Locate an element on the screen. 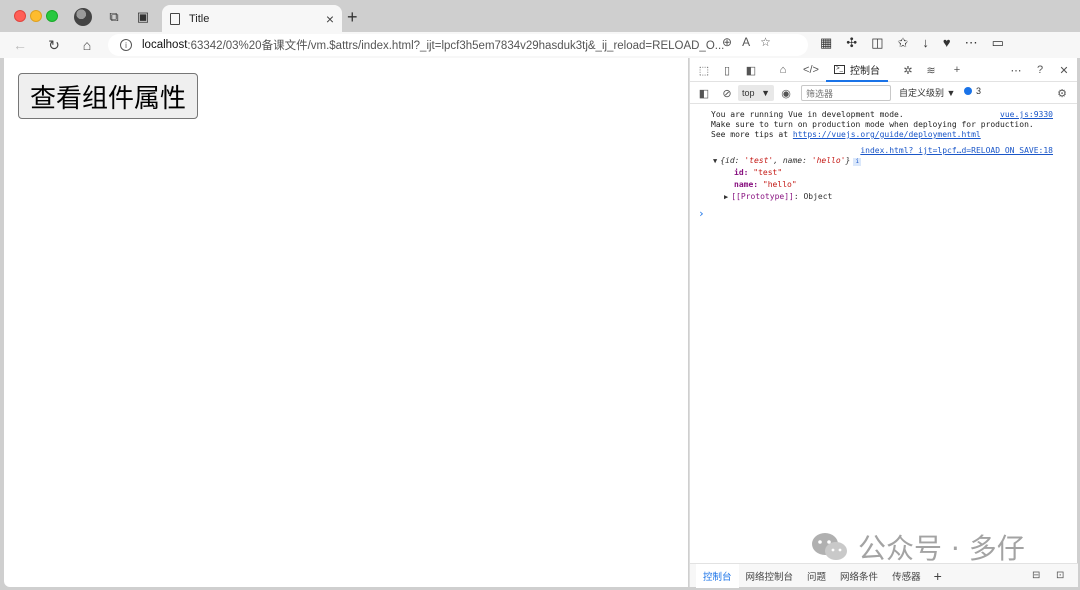 Image resolution: width=1080 pixels, height=590 pixels. browser-tab: Title × is located at coordinates (252, 18).